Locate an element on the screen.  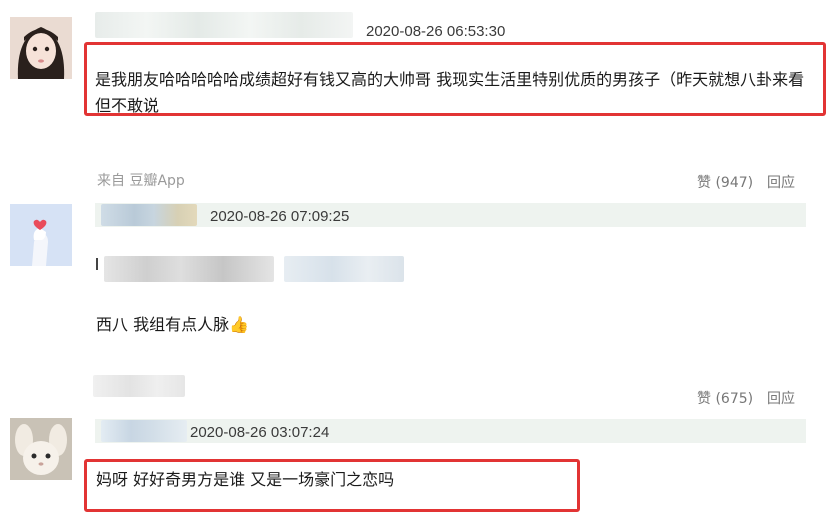
girl-avatar-icon is located at coordinates (41, 48).